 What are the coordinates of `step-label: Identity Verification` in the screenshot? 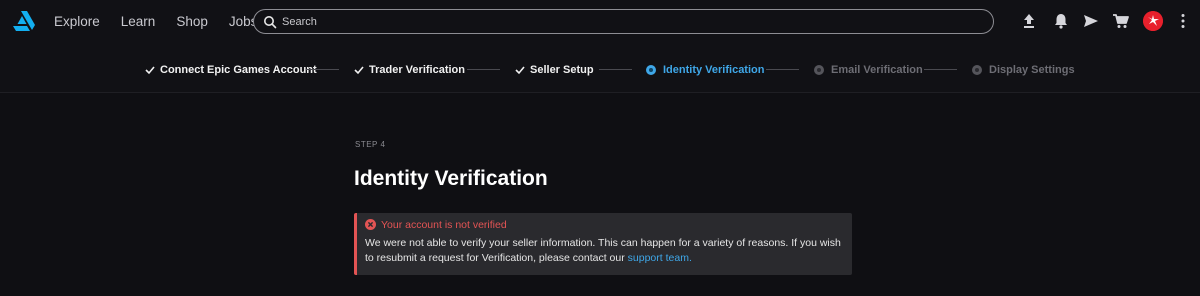 It's located at (714, 70).